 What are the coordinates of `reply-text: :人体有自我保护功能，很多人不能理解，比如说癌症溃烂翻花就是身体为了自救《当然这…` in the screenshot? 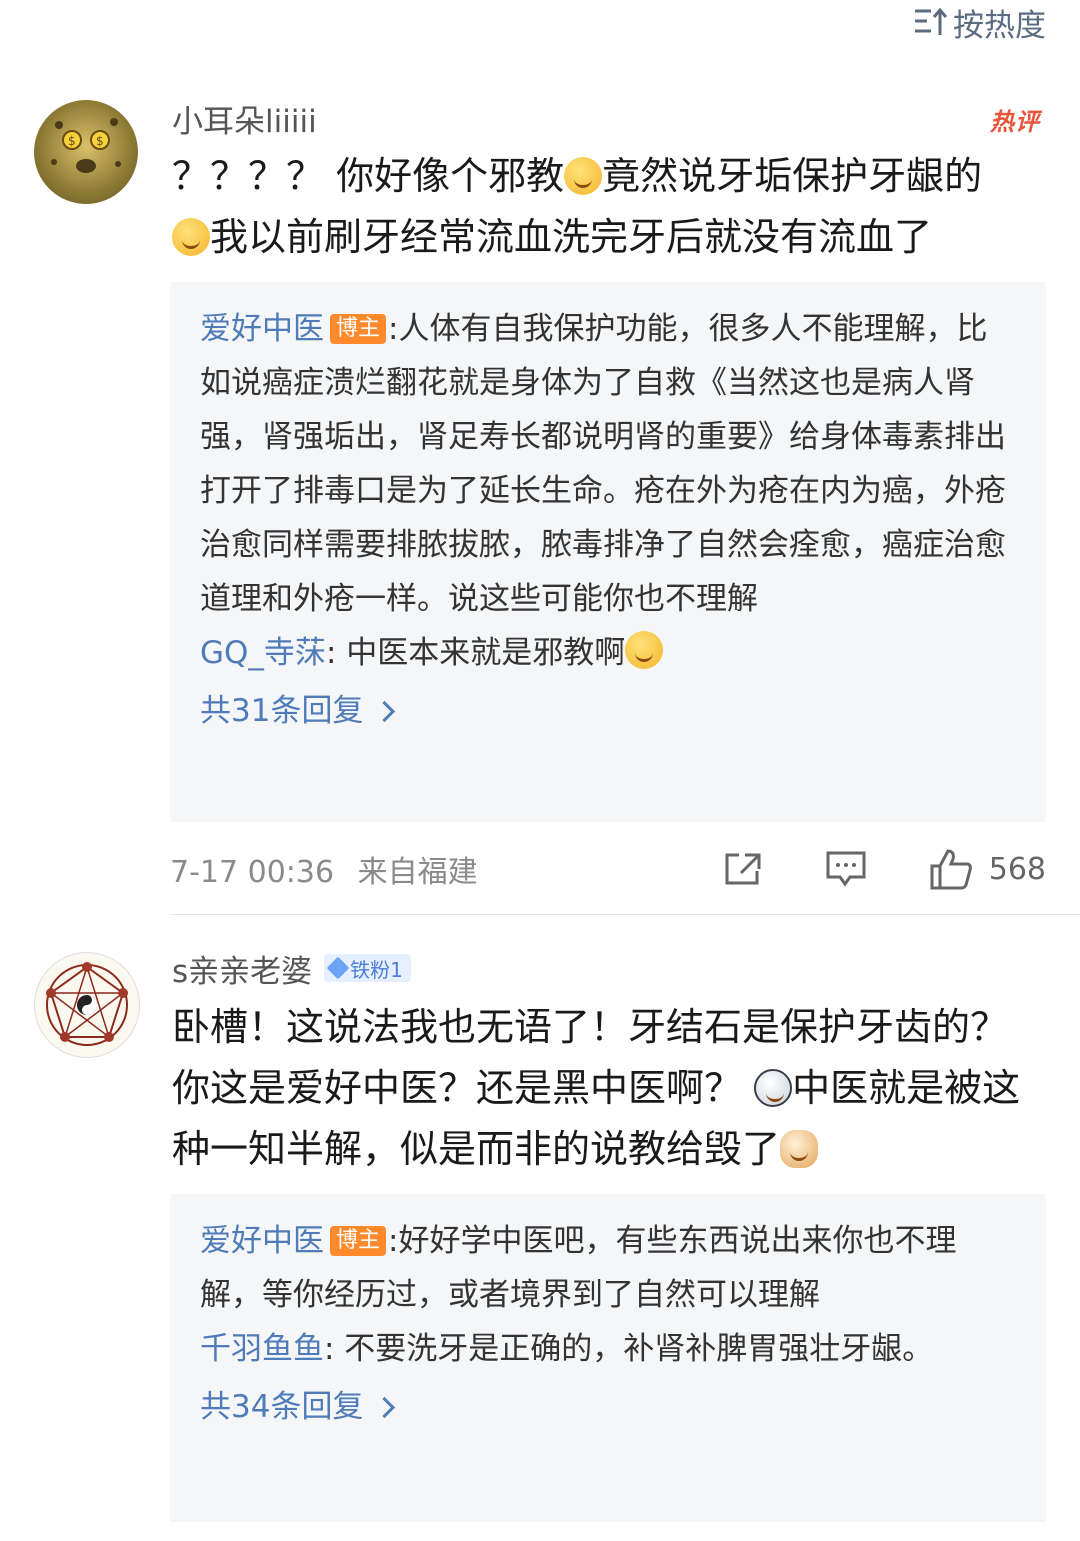 It's located at (603, 464).